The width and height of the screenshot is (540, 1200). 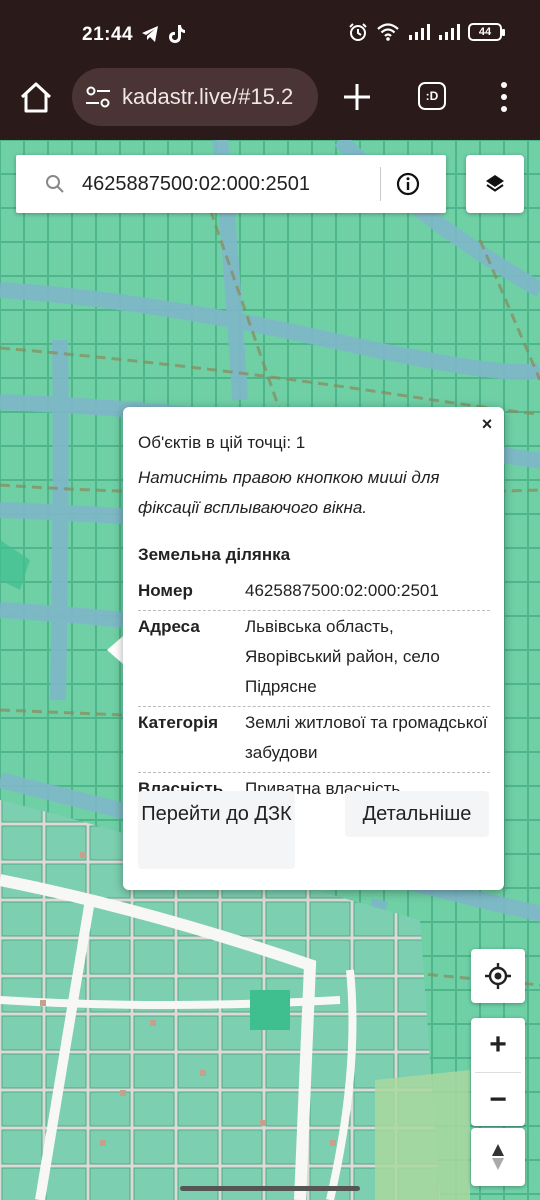 What do you see at coordinates (36, 98) in the screenshot?
I see `home-icon` at bounding box center [36, 98].